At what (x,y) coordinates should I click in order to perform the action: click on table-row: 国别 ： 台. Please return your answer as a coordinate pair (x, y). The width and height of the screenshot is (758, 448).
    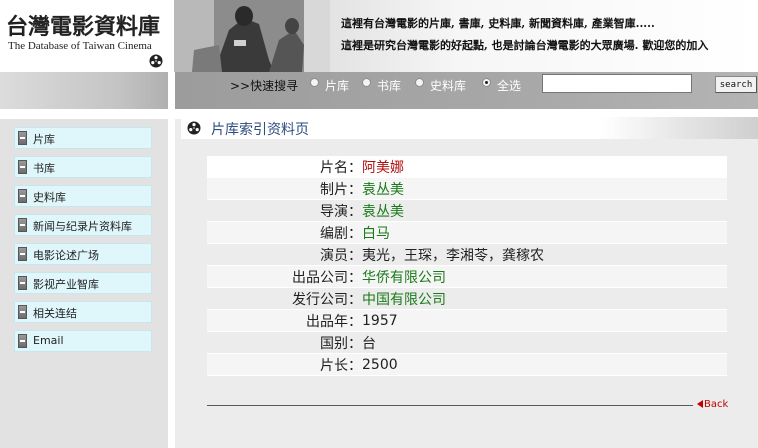
    Looking at the image, I should click on (467, 342).